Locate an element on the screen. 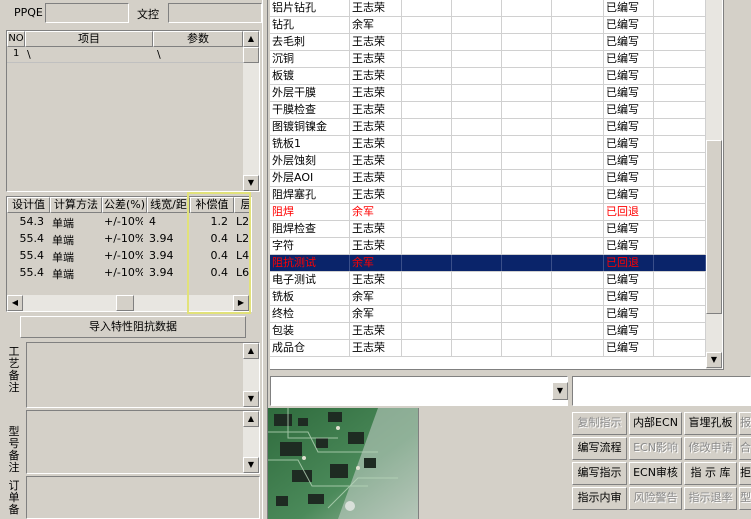  process-row: 干膜检查 王志荣 已编写 is located at coordinates (488, 110).